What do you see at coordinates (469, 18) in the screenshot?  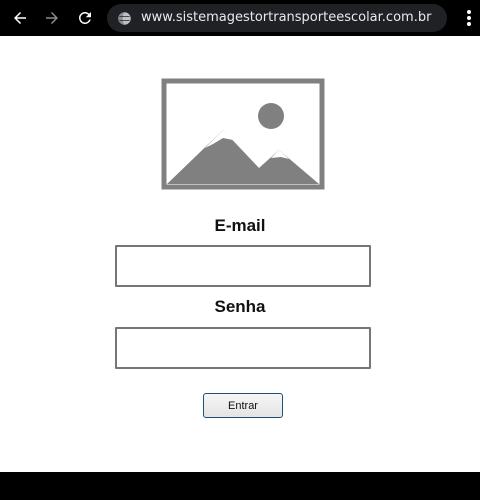 I see `more-vertical-icon` at bounding box center [469, 18].